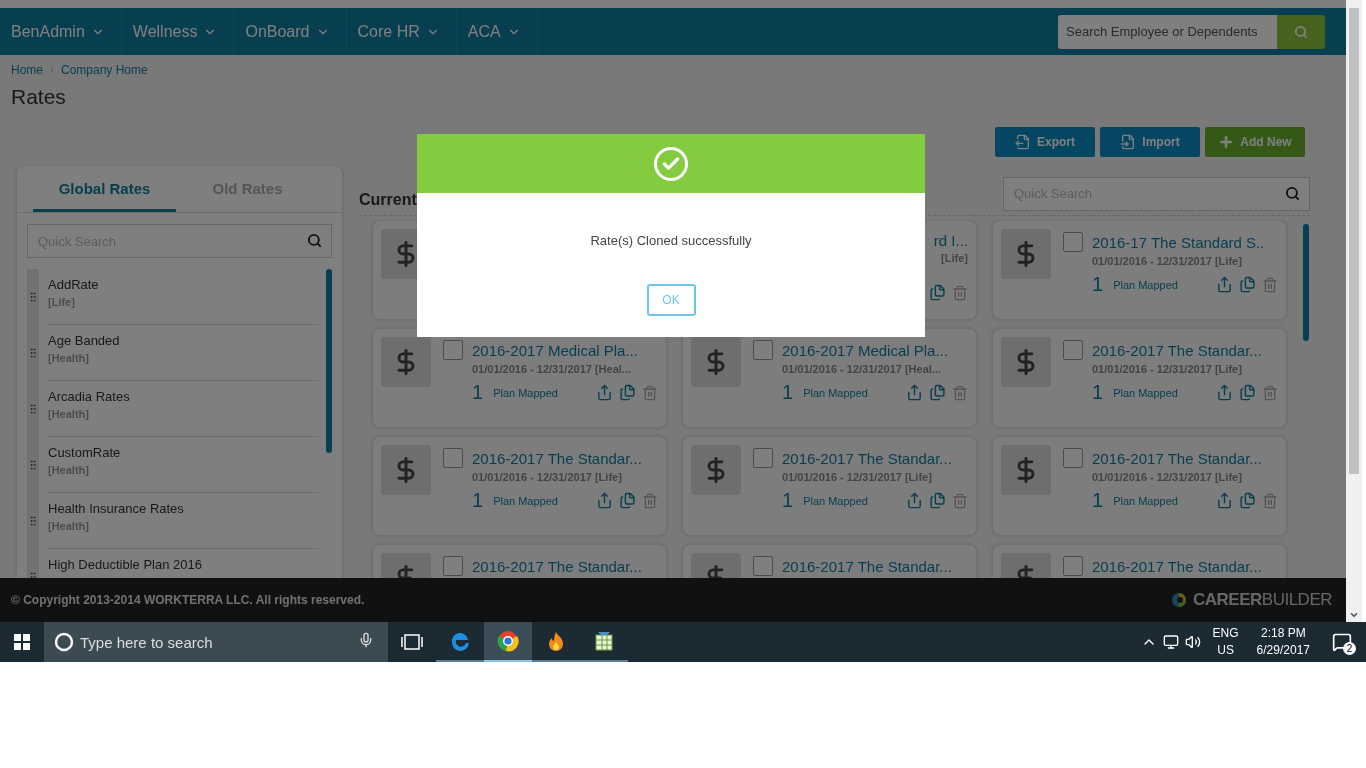  What do you see at coordinates (1170, 642) in the screenshot?
I see `network-icon` at bounding box center [1170, 642].